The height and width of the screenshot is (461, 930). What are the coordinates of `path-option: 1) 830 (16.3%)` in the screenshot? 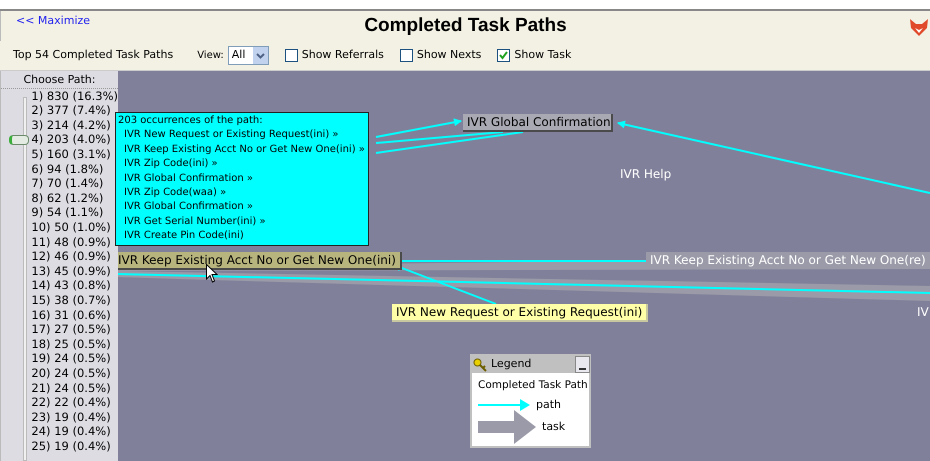 It's located at (74, 96).